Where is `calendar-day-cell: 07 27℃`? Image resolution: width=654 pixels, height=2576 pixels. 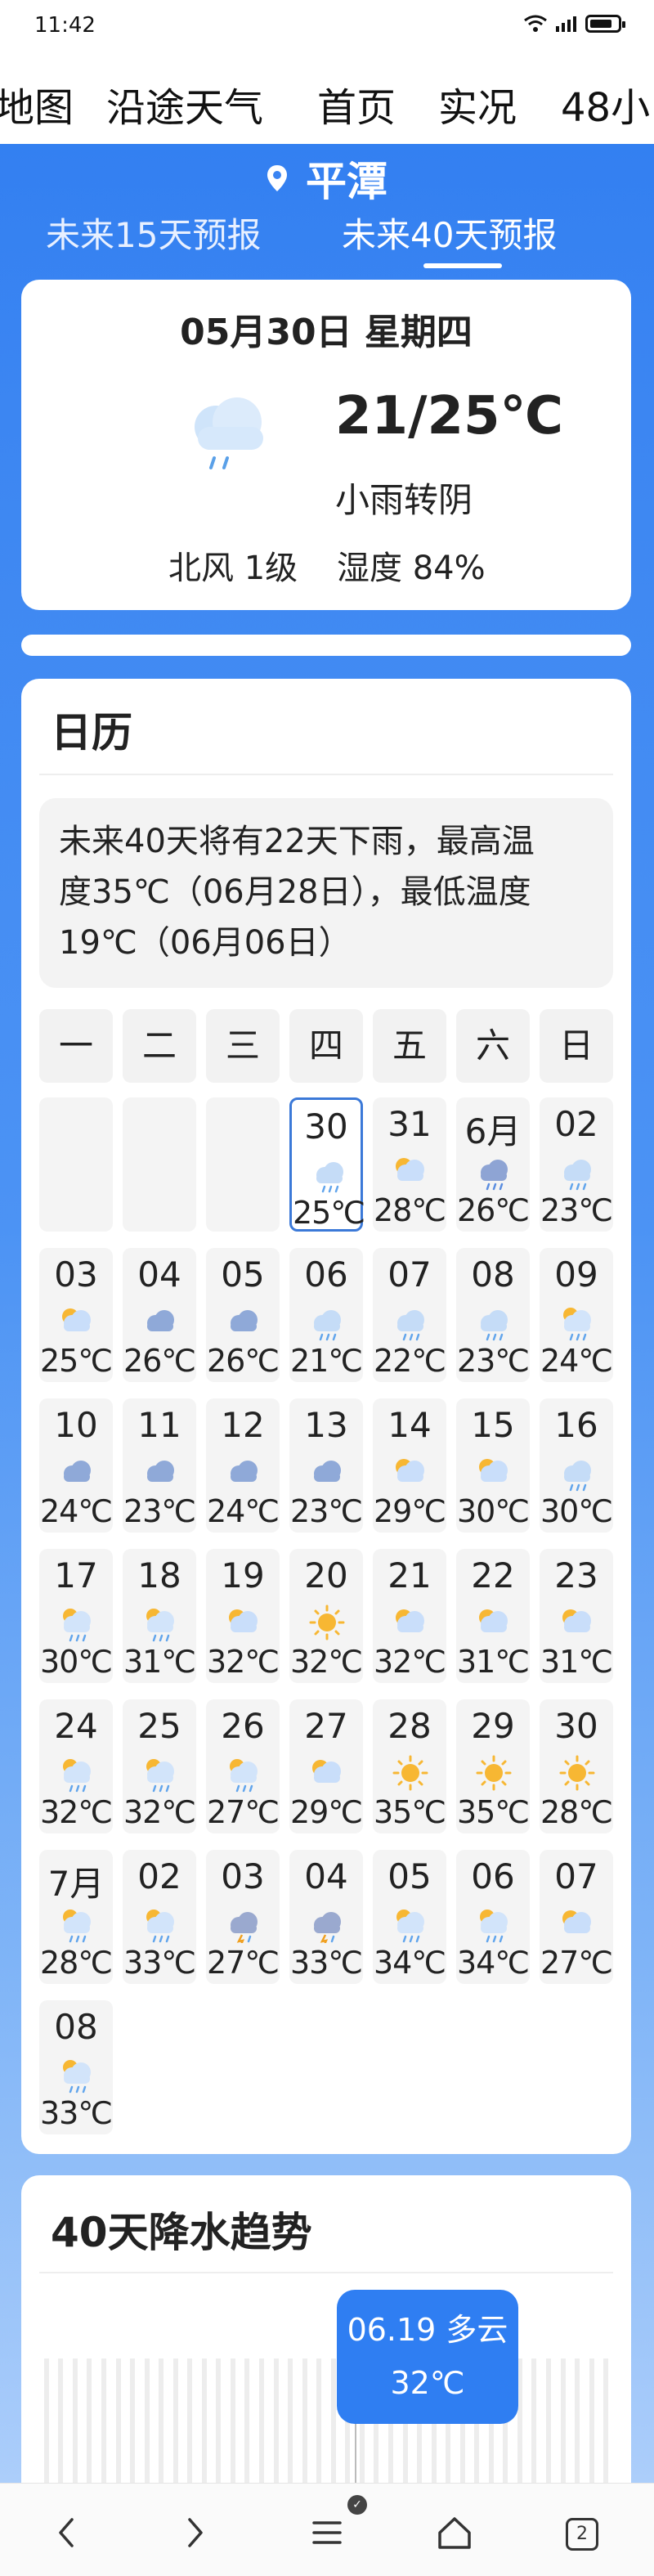
calendar-day-cell: 07 27℃ is located at coordinates (576, 1917).